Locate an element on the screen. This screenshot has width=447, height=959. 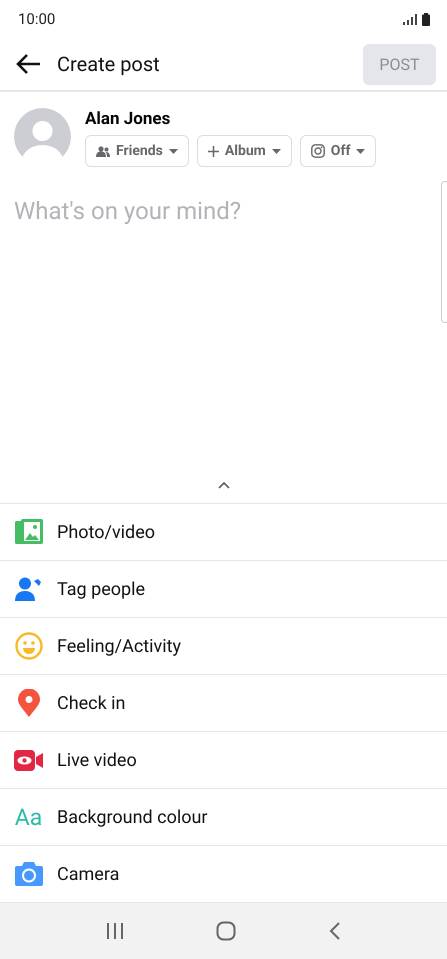
option-item: Aa Background colour is located at coordinates (223, 817).